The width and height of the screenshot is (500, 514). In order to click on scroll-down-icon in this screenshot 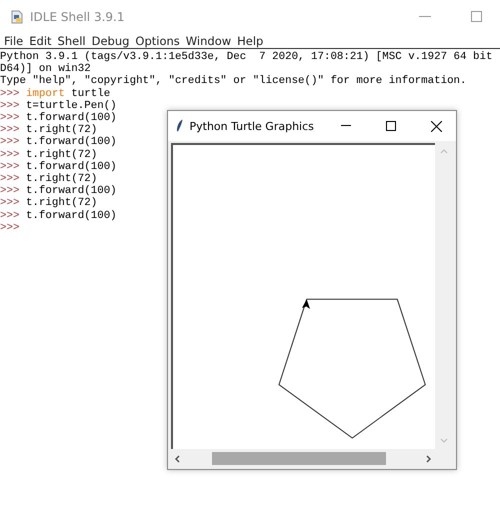, I will do `click(444, 440)`.